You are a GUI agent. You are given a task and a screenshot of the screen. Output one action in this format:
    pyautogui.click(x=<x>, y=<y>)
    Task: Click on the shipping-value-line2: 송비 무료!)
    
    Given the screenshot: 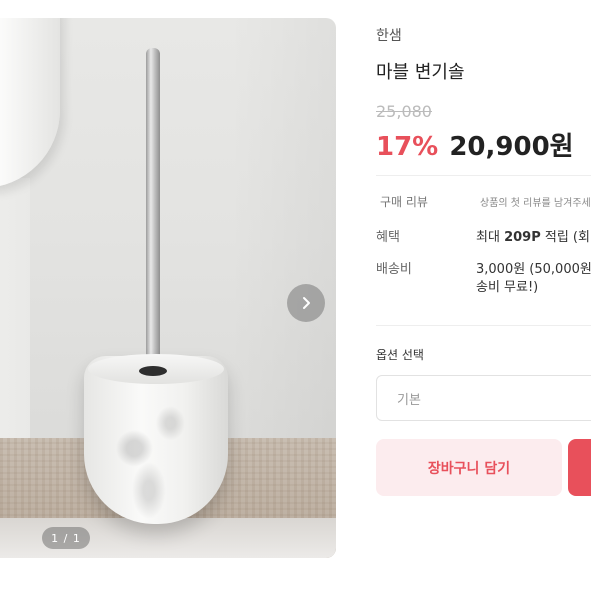 What is the action you would take?
    pyautogui.click(x=507, y=287)
    